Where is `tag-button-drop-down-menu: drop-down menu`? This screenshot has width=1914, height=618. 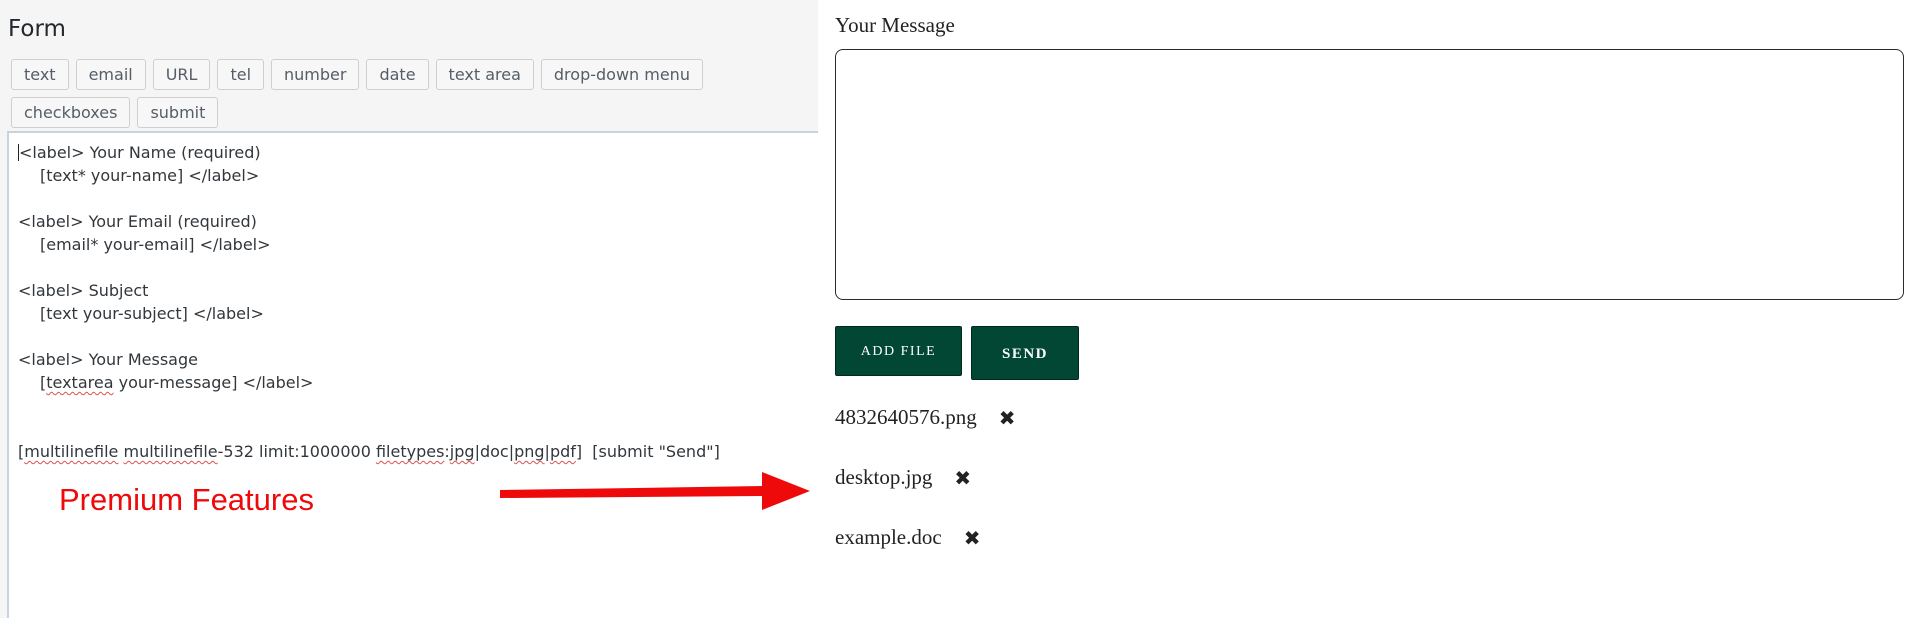 tag-button-drop-down-menu: drop-down menu is located at coordinates (621, 74).